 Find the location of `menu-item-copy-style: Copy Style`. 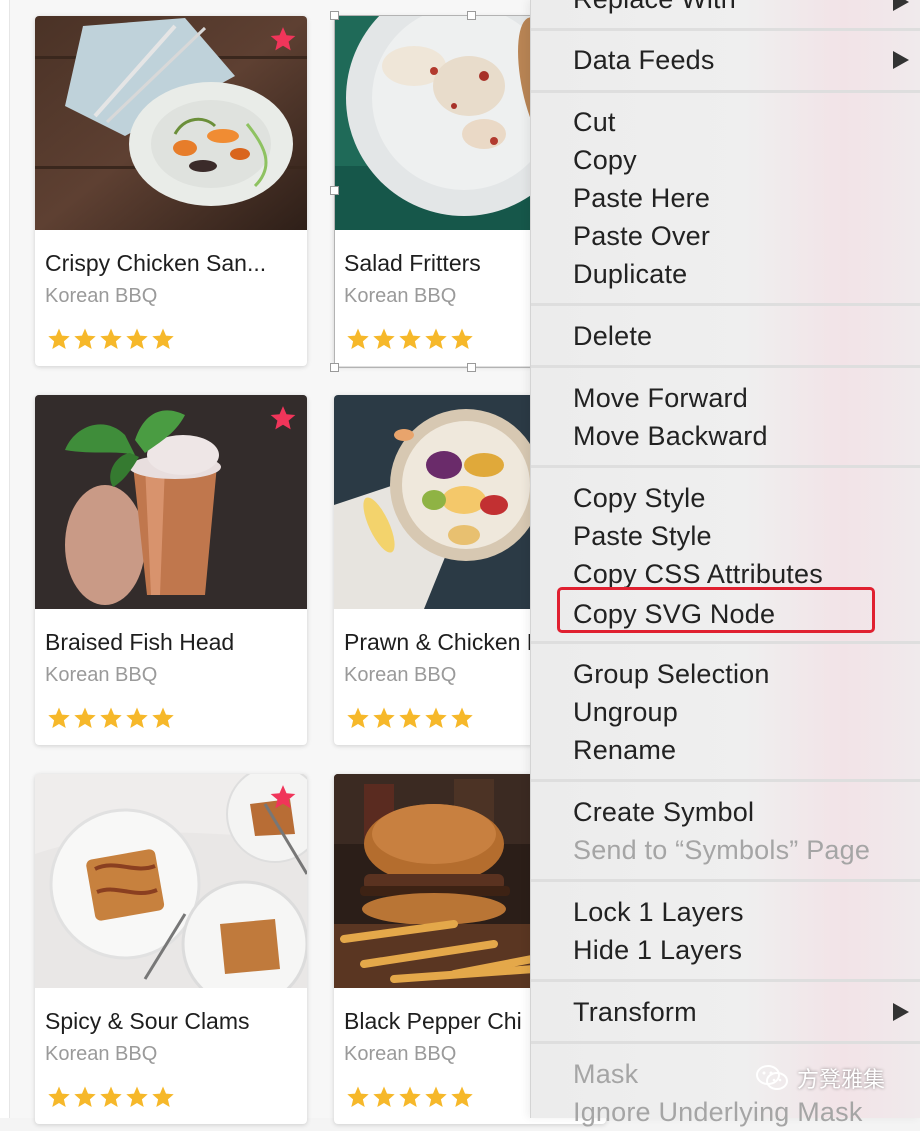

menu-item-copy-style: Copy Style is located at coordinates (639, 498).